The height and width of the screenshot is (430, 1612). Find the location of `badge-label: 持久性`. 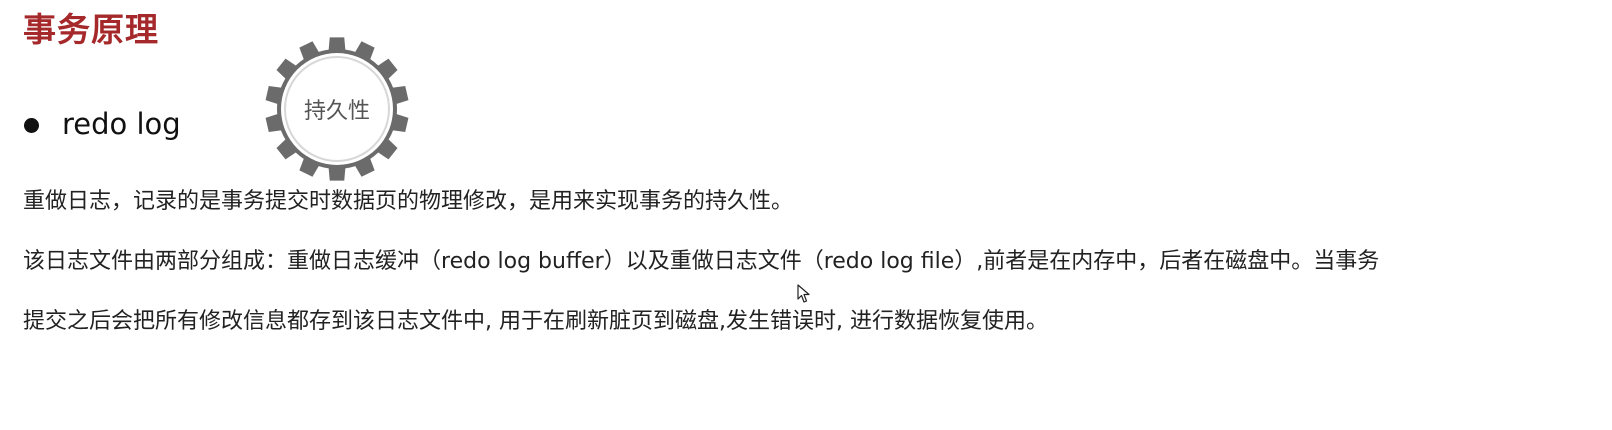

badge-label: 持久性 is located at coordinates (336, 111).